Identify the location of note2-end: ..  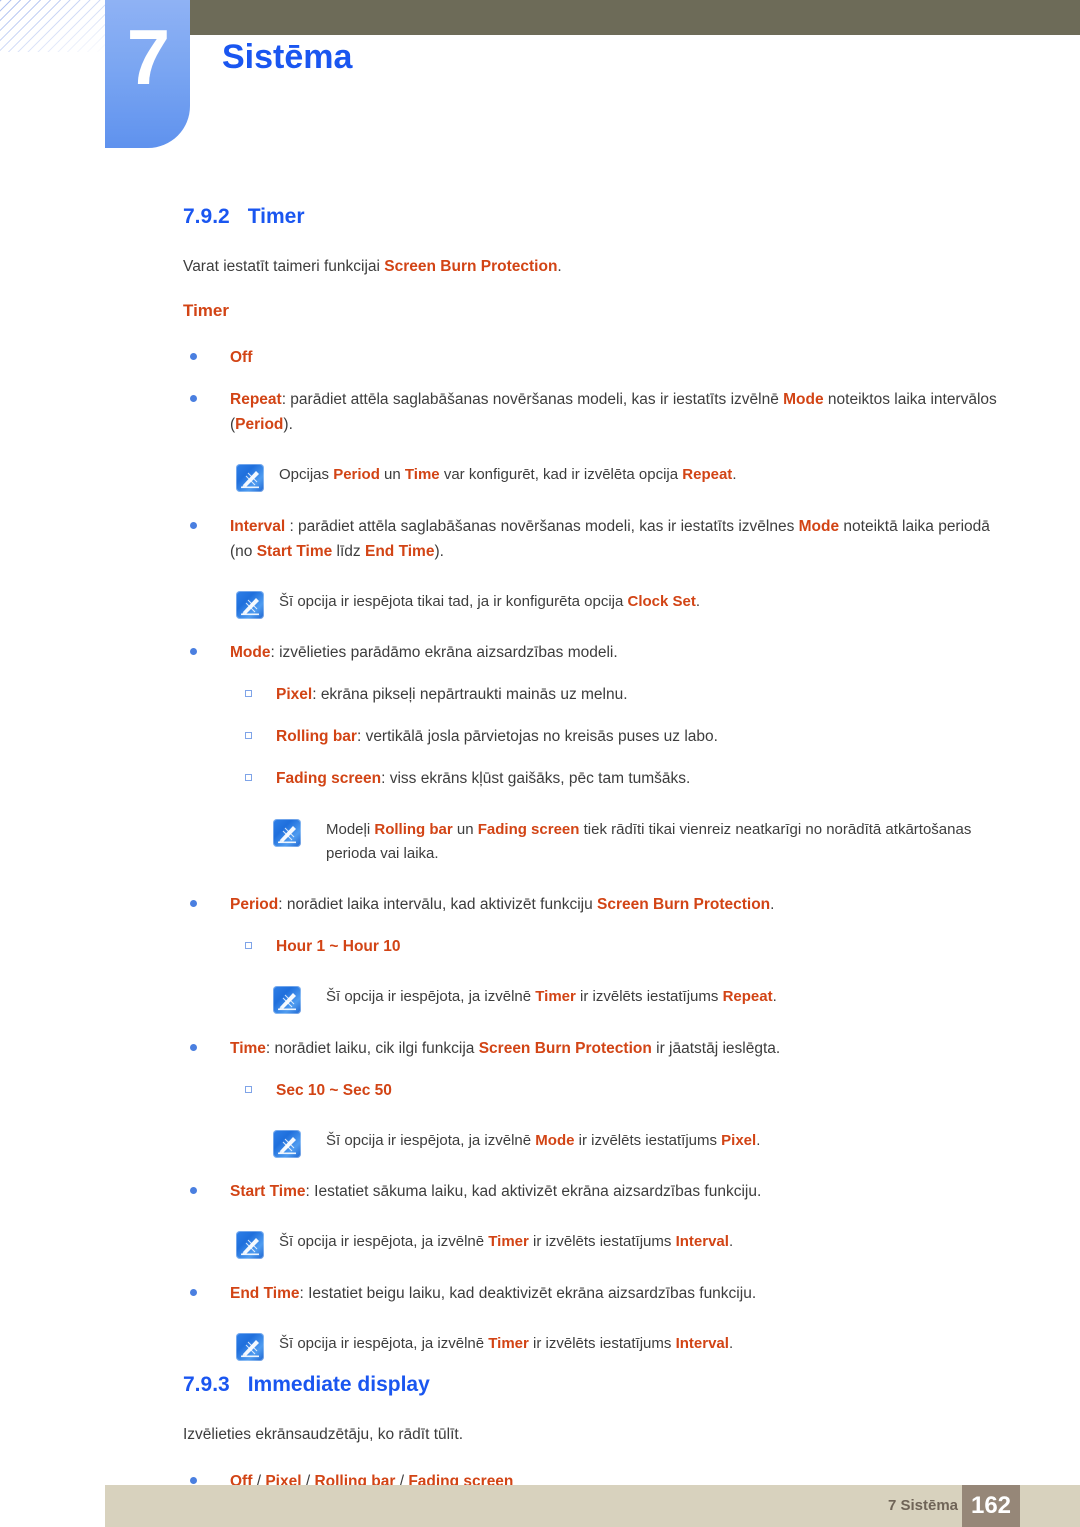
(698, 601).